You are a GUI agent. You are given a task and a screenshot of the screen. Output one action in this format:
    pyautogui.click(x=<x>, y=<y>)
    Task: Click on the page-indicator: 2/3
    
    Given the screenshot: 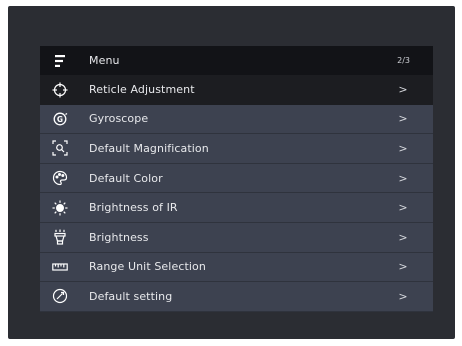 What is the action you would take?
    pyautogui.click(x=403, y=60)
    